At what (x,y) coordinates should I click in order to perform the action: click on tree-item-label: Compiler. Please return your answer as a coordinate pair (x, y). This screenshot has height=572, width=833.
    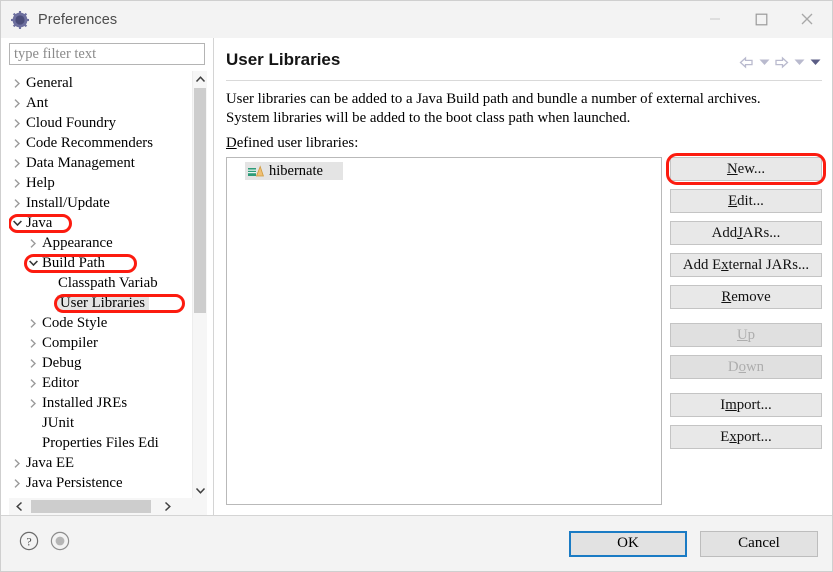
    Looking at the image, I should click on (70, 342).